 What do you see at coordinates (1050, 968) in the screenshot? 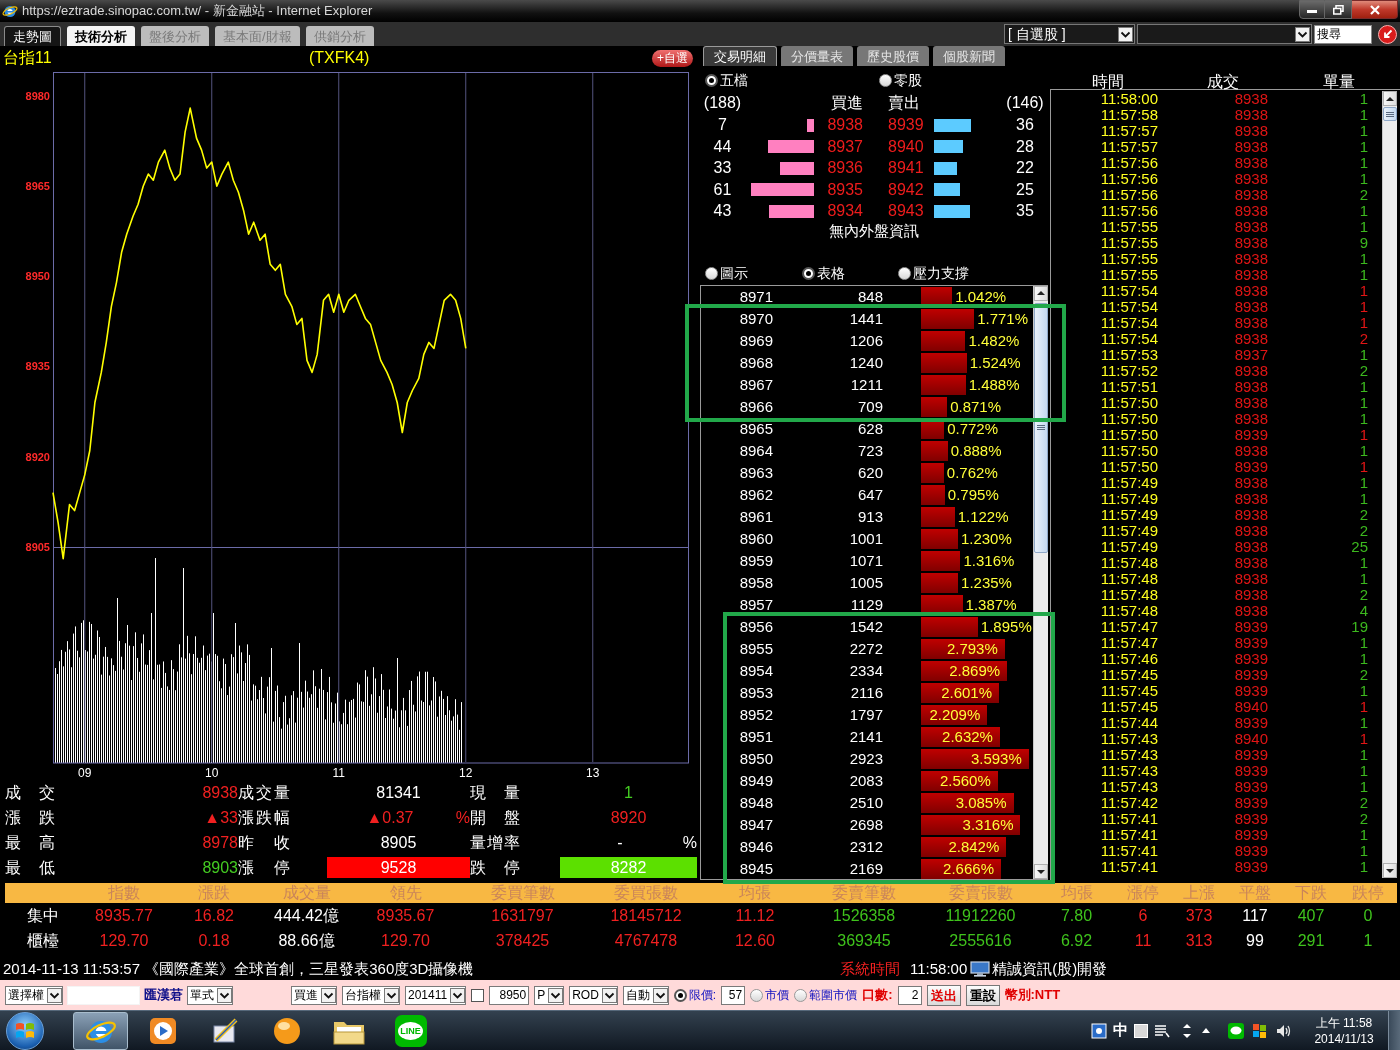
I see `vendor-label: 精誠資訊(股)開發` at bounding box center [1050, 968].